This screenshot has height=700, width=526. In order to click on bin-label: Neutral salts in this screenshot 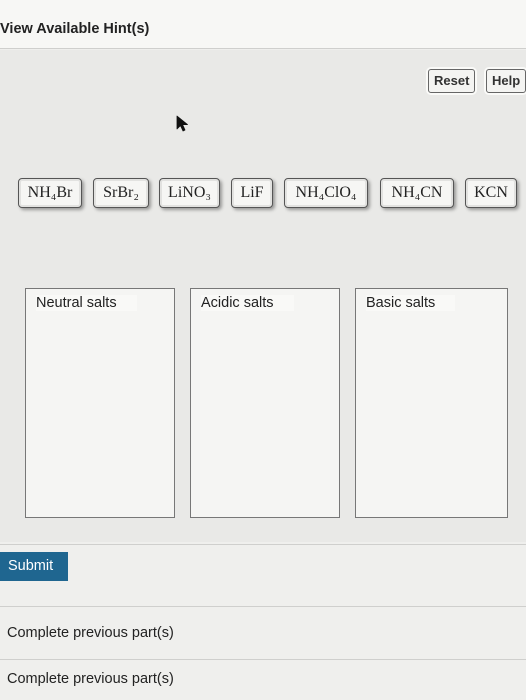, I will do `click(86, 303)`.